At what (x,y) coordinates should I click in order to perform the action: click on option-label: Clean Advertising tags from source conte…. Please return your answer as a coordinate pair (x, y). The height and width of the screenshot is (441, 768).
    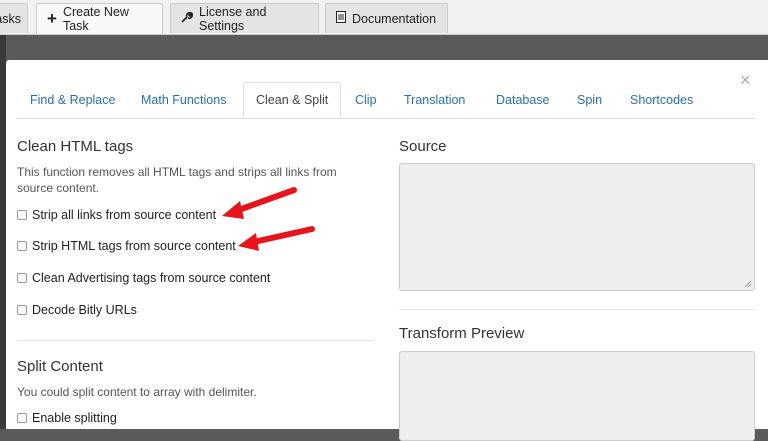
    Looking at the image, I should click on (151, 278).